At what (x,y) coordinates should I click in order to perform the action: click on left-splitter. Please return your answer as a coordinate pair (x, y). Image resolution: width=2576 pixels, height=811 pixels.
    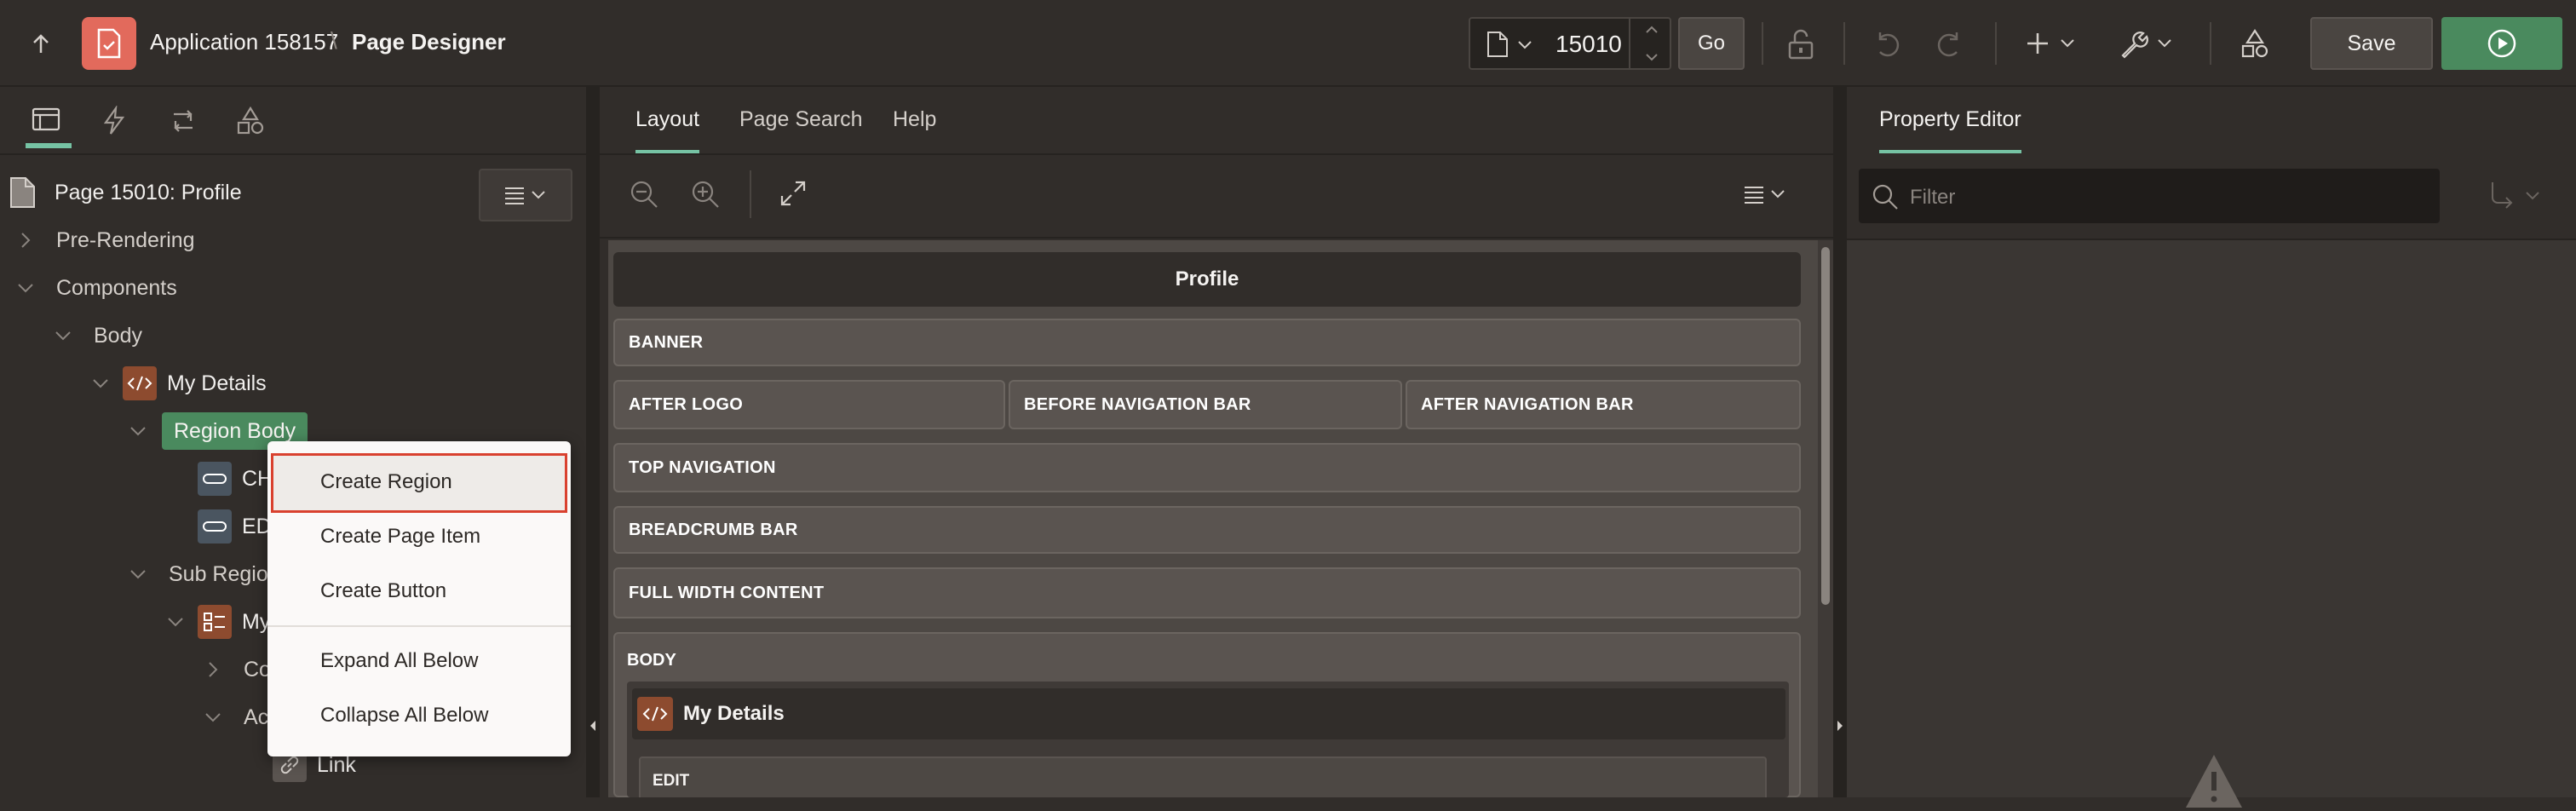
    Looking at the image, I should click on (593, 442).